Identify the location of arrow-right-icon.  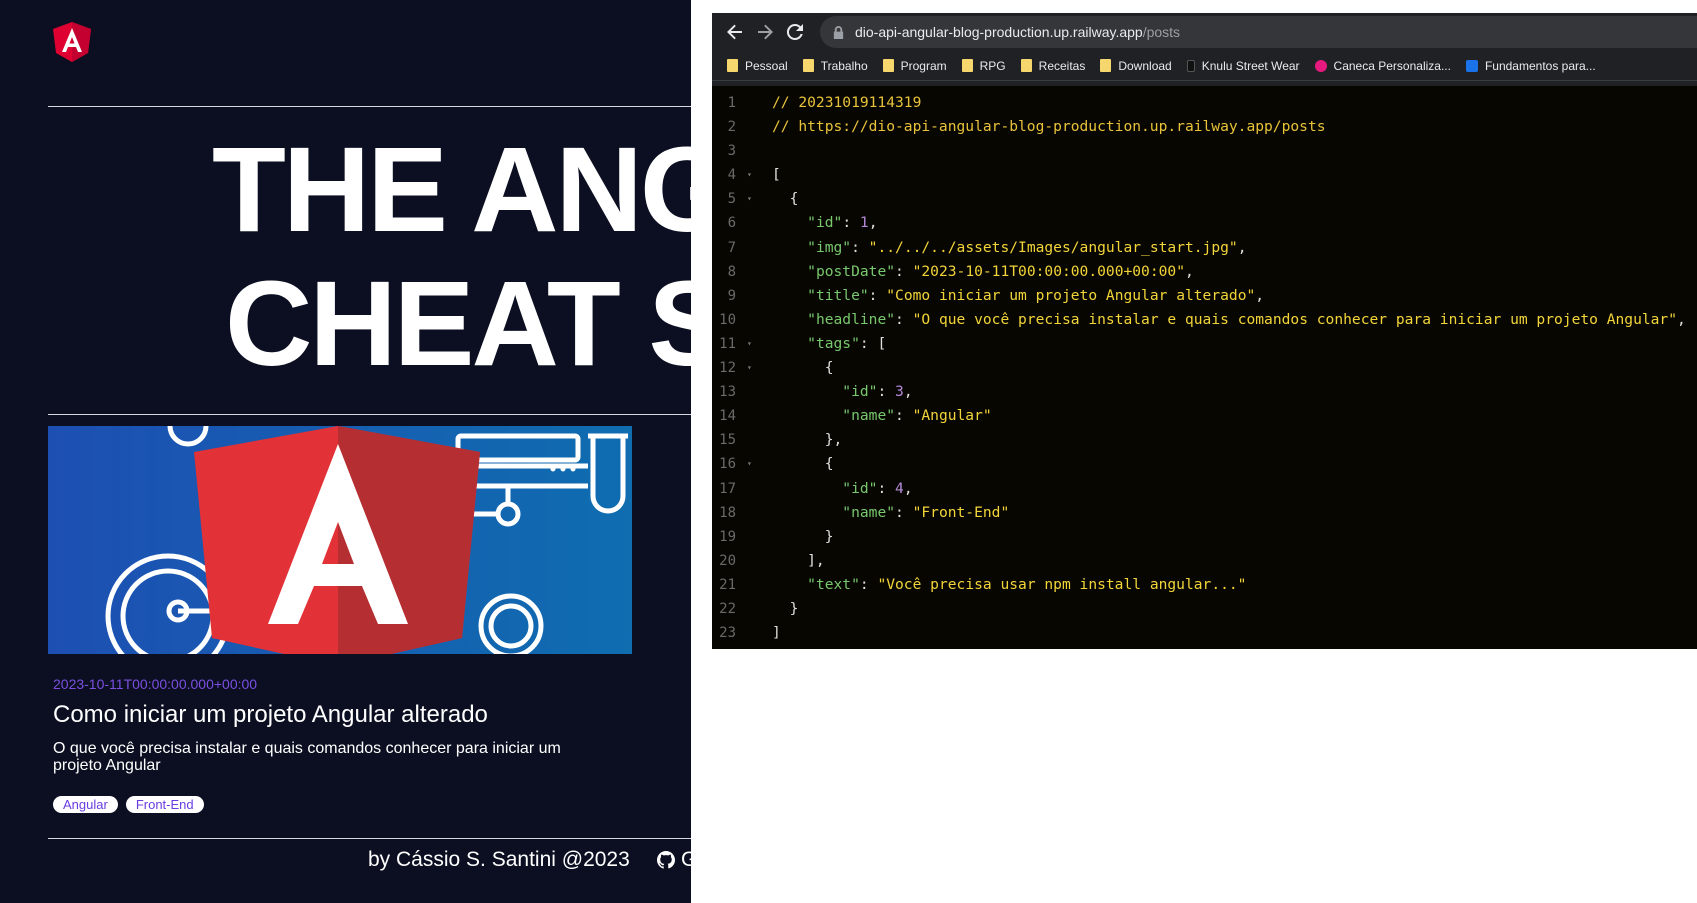
(765, 32).